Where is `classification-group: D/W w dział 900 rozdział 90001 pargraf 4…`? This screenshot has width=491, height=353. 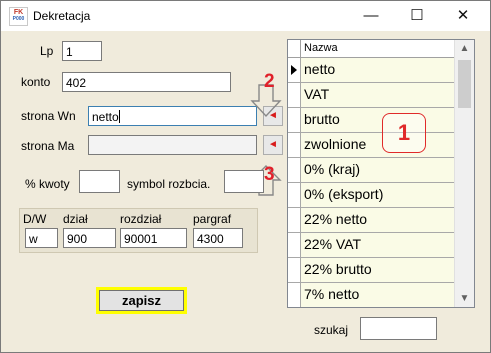 classification-group: D/W w dział 900 rozdział 90001 pargraf 4… is located at coordinates (138, 230).